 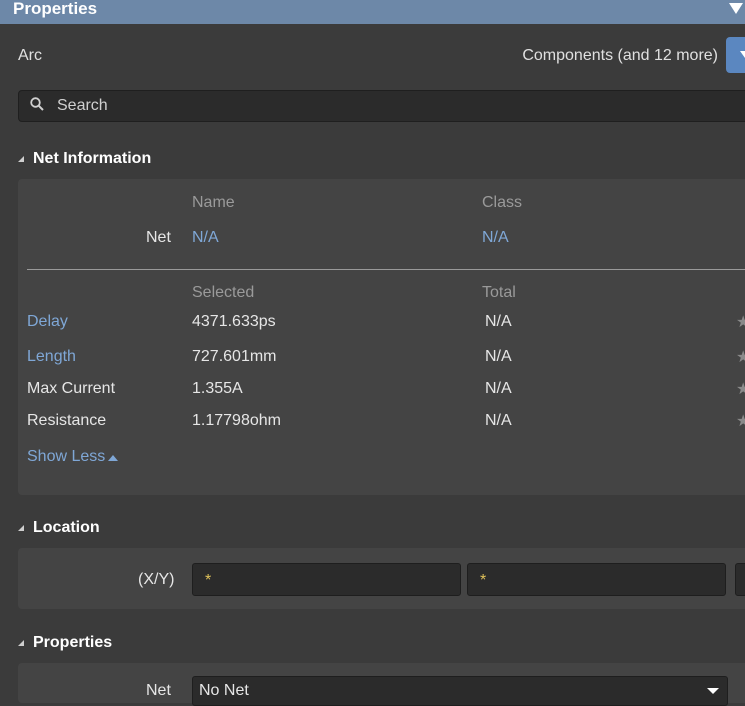 What do you see at coordinates (208, 580) in the screenshot?
I see `x-field-value: *` at bounding box center [208, 580].